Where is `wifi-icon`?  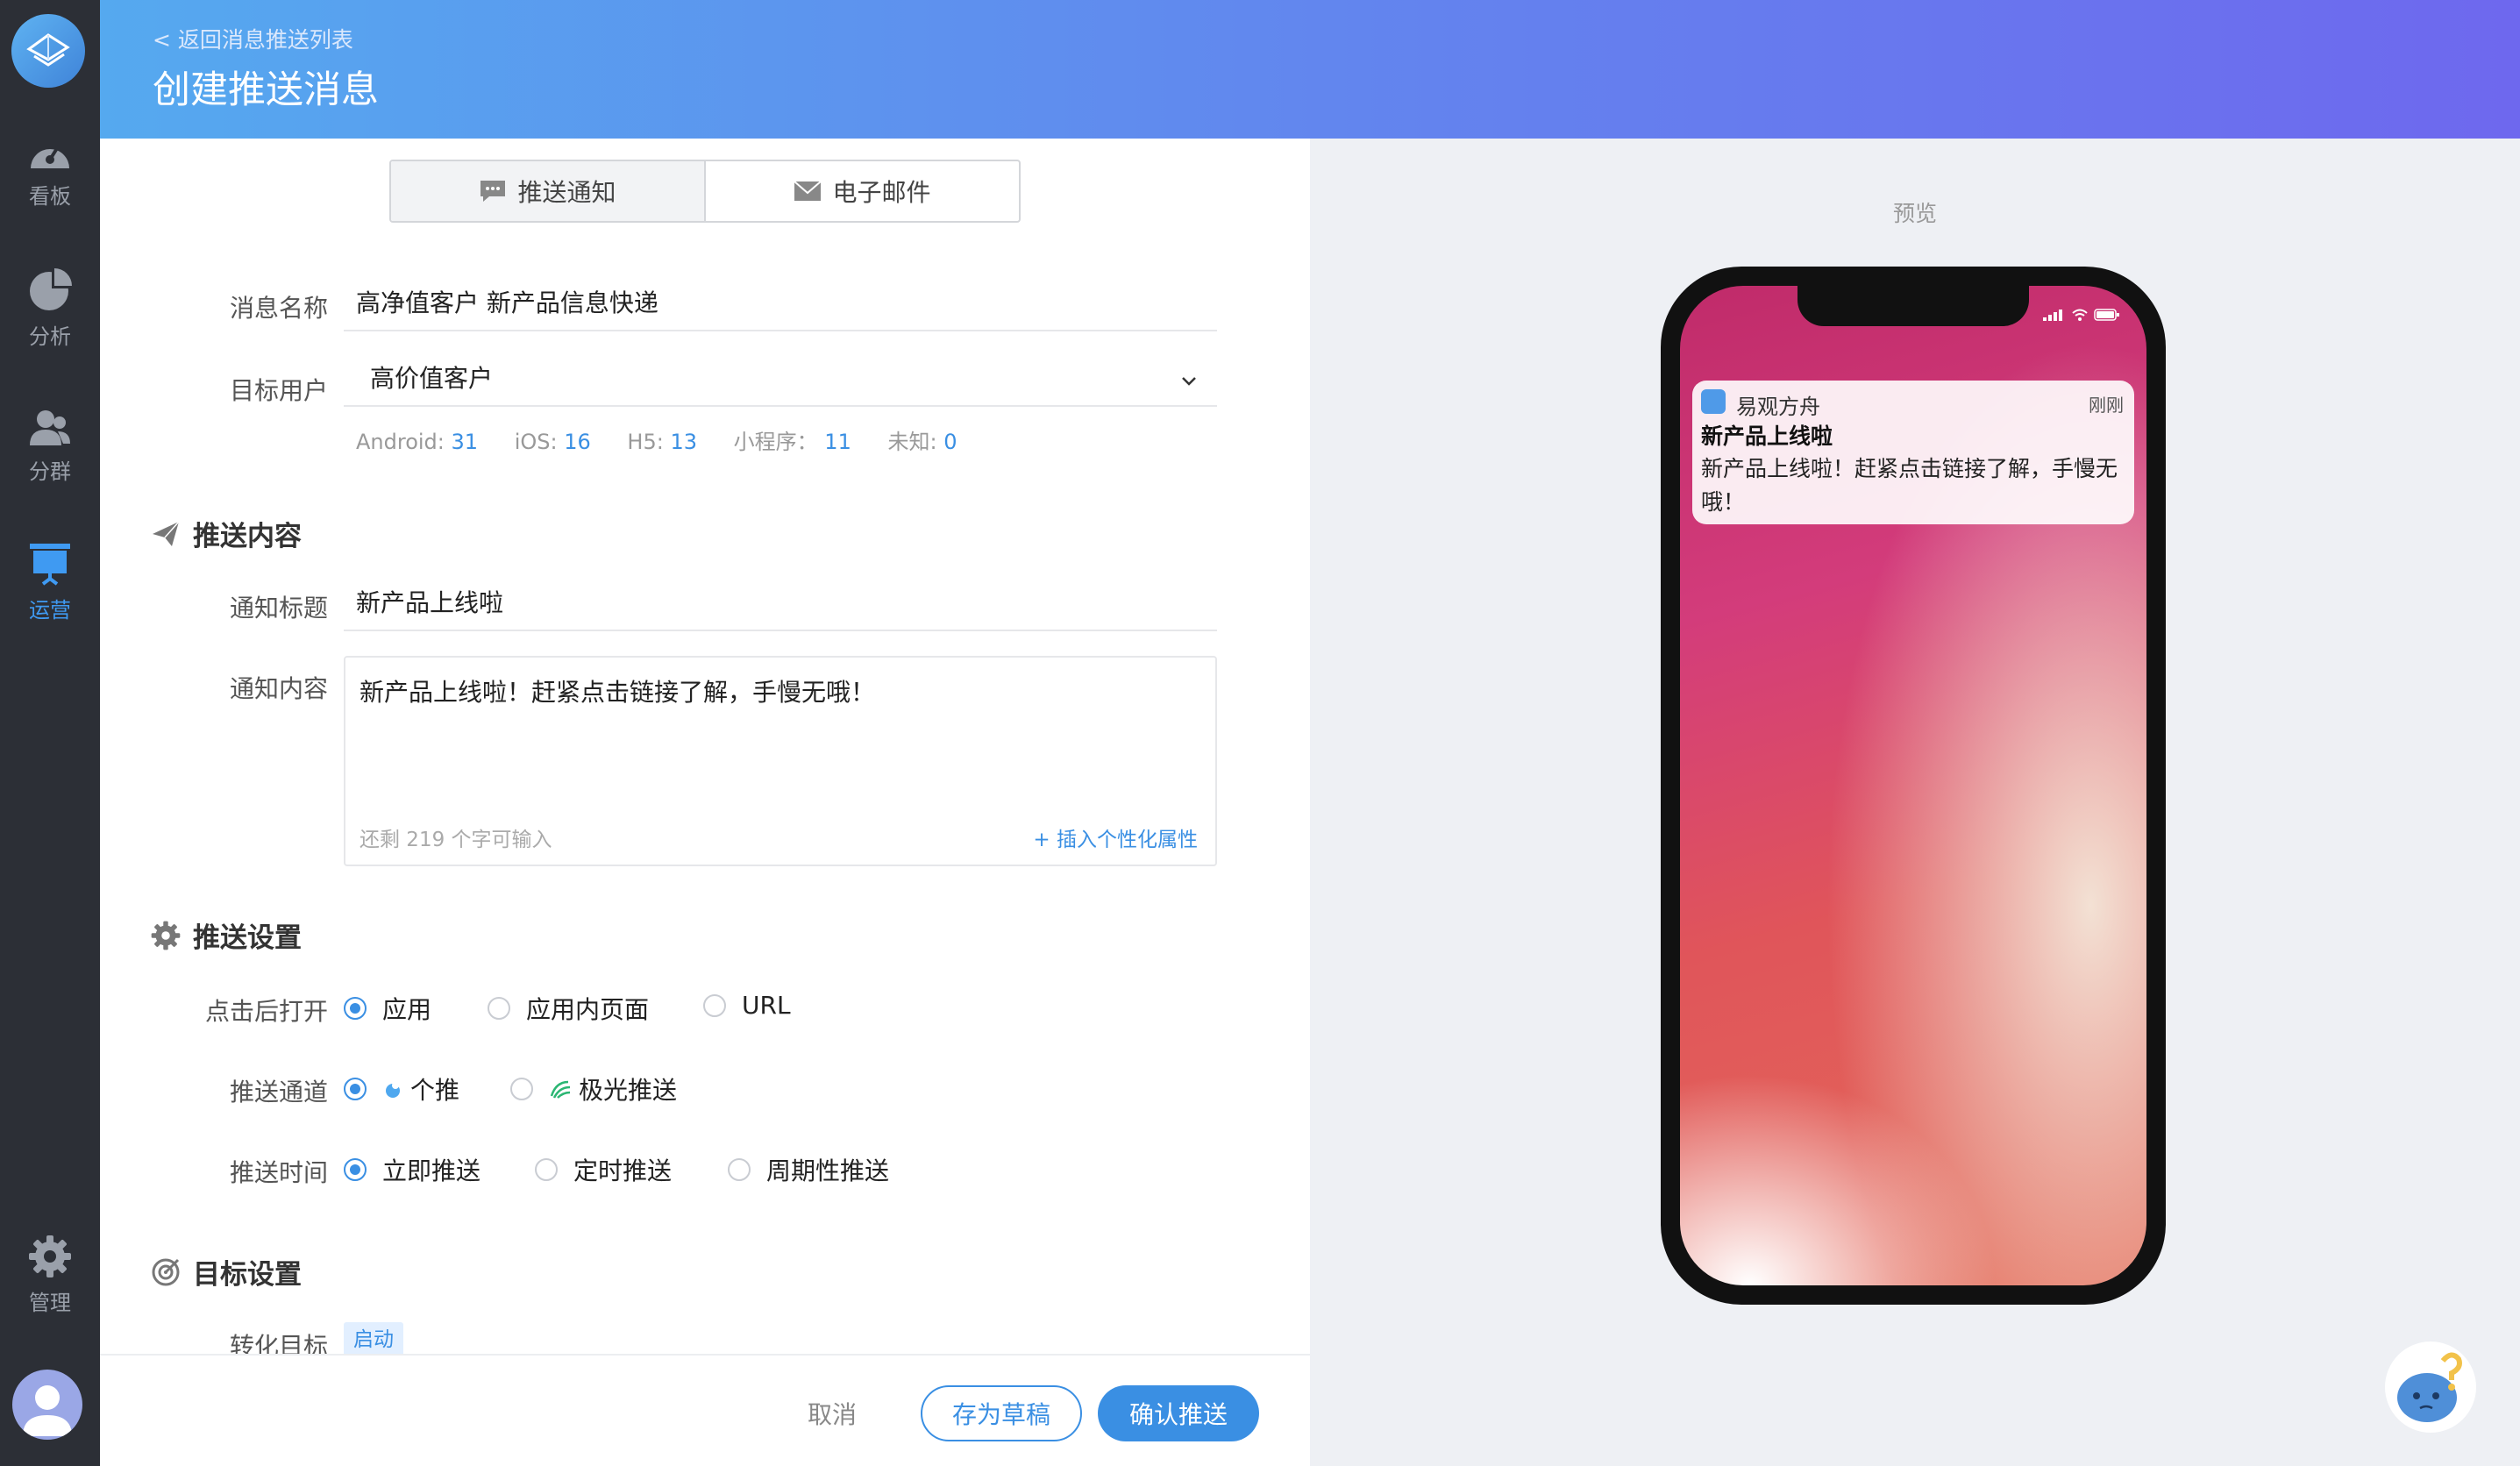
wifi-icon is located at coordinates (2080, 315).